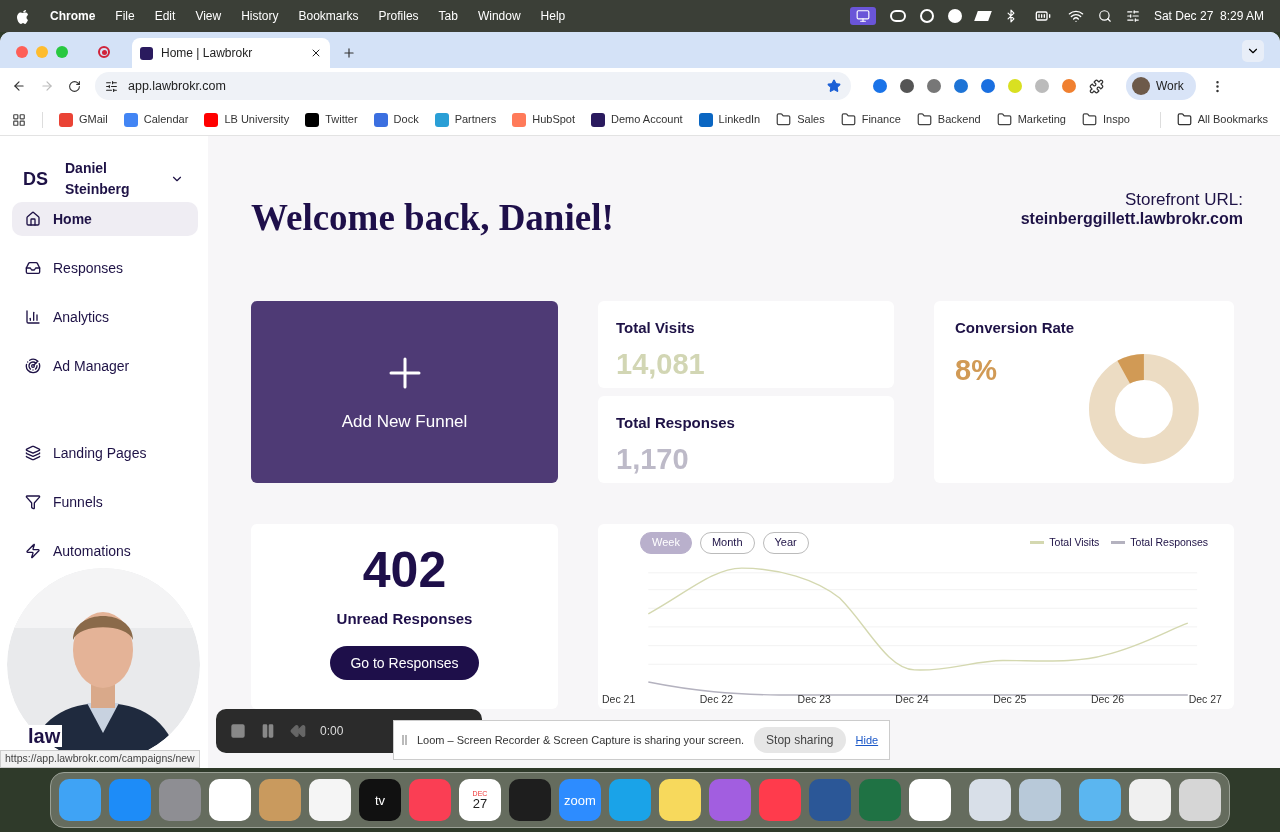 The width and height of the screenshot is (1280, 832). Describe the element at coordinates (146, 53) in the screenshot. I see `site-icon` at that location.